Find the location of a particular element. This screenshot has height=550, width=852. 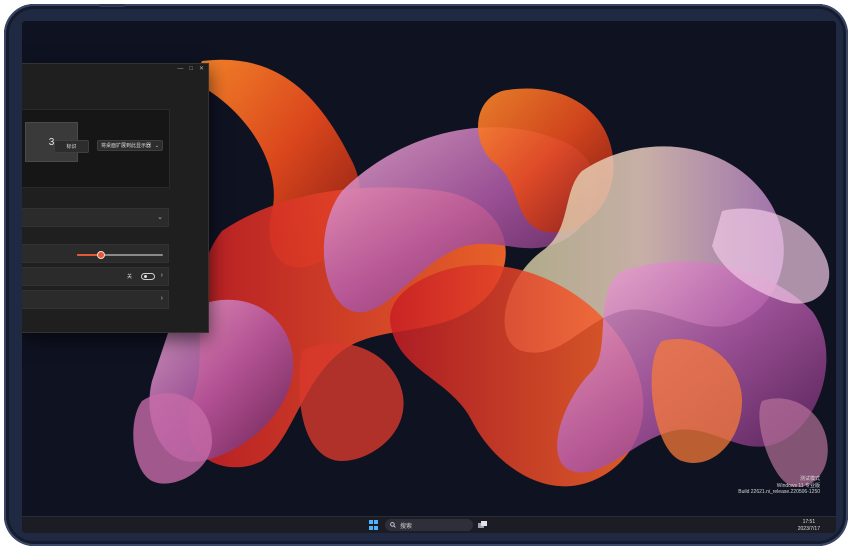

expandable-row: ⌄ is located at coordinates (95, 217).